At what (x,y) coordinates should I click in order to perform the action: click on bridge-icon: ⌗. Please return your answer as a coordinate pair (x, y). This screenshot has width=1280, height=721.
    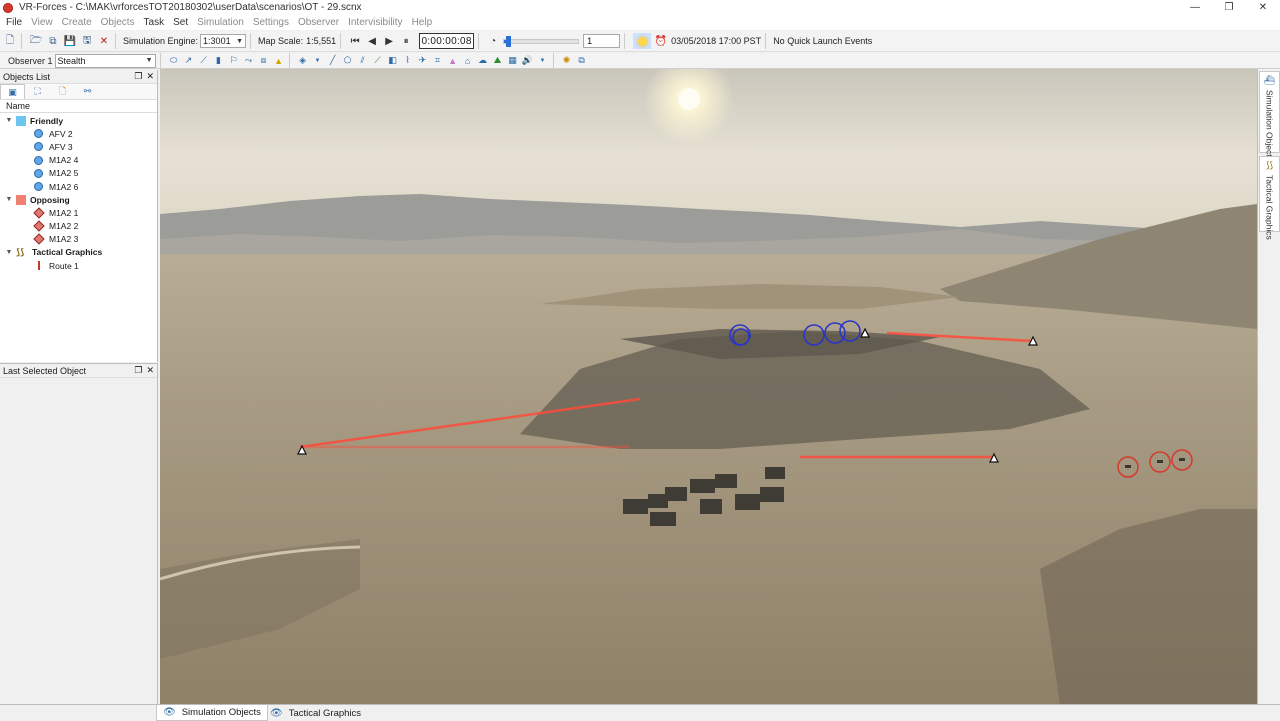
    Looking at the image, I should click on (438, 61).